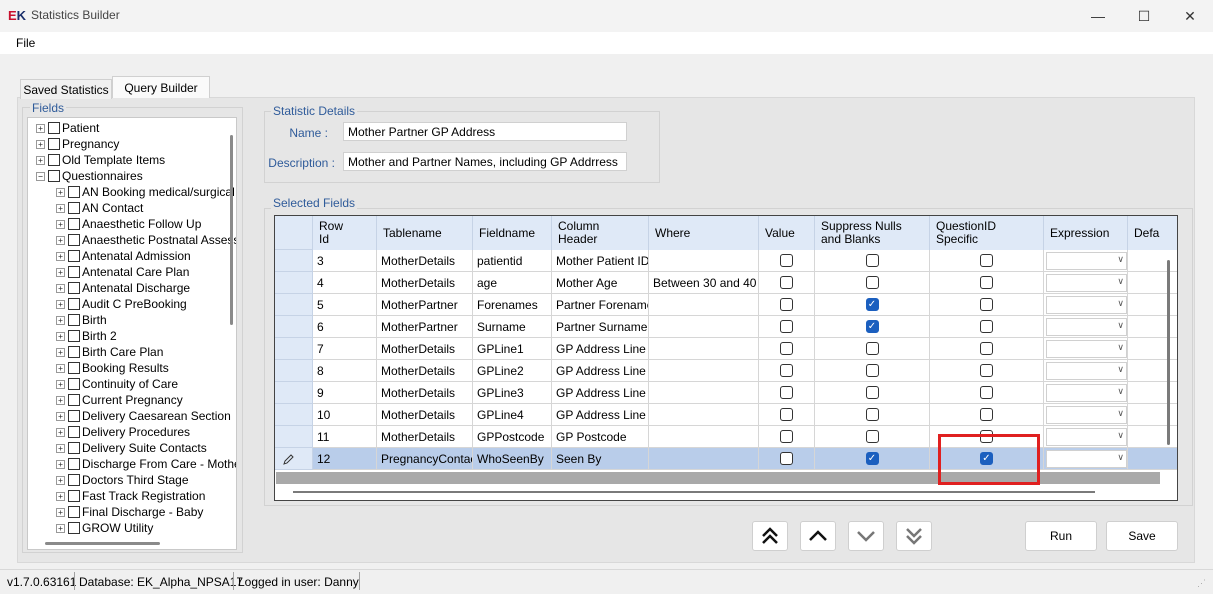  What do you see at coordinates (1152, 233) in the screenshot?
I see `column-header: Defa` at bounding box center [1152, 233].